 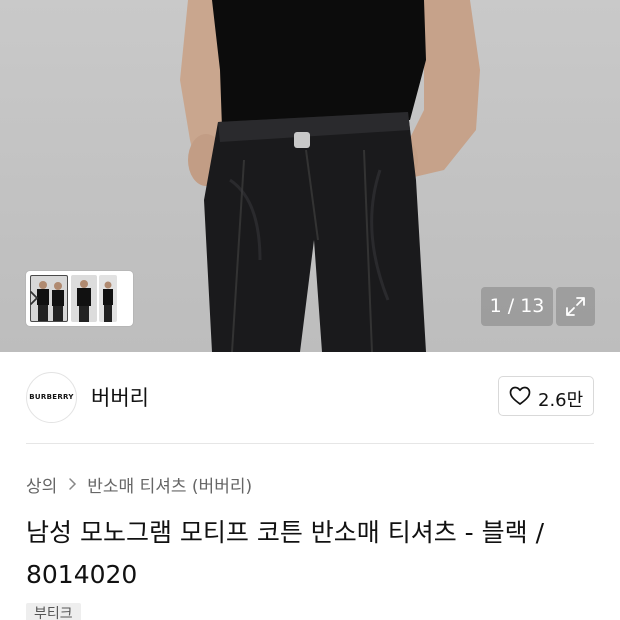 I want to click on brand-row: BURBERRY 버버리 2.6만, so click(x=310, y=398).